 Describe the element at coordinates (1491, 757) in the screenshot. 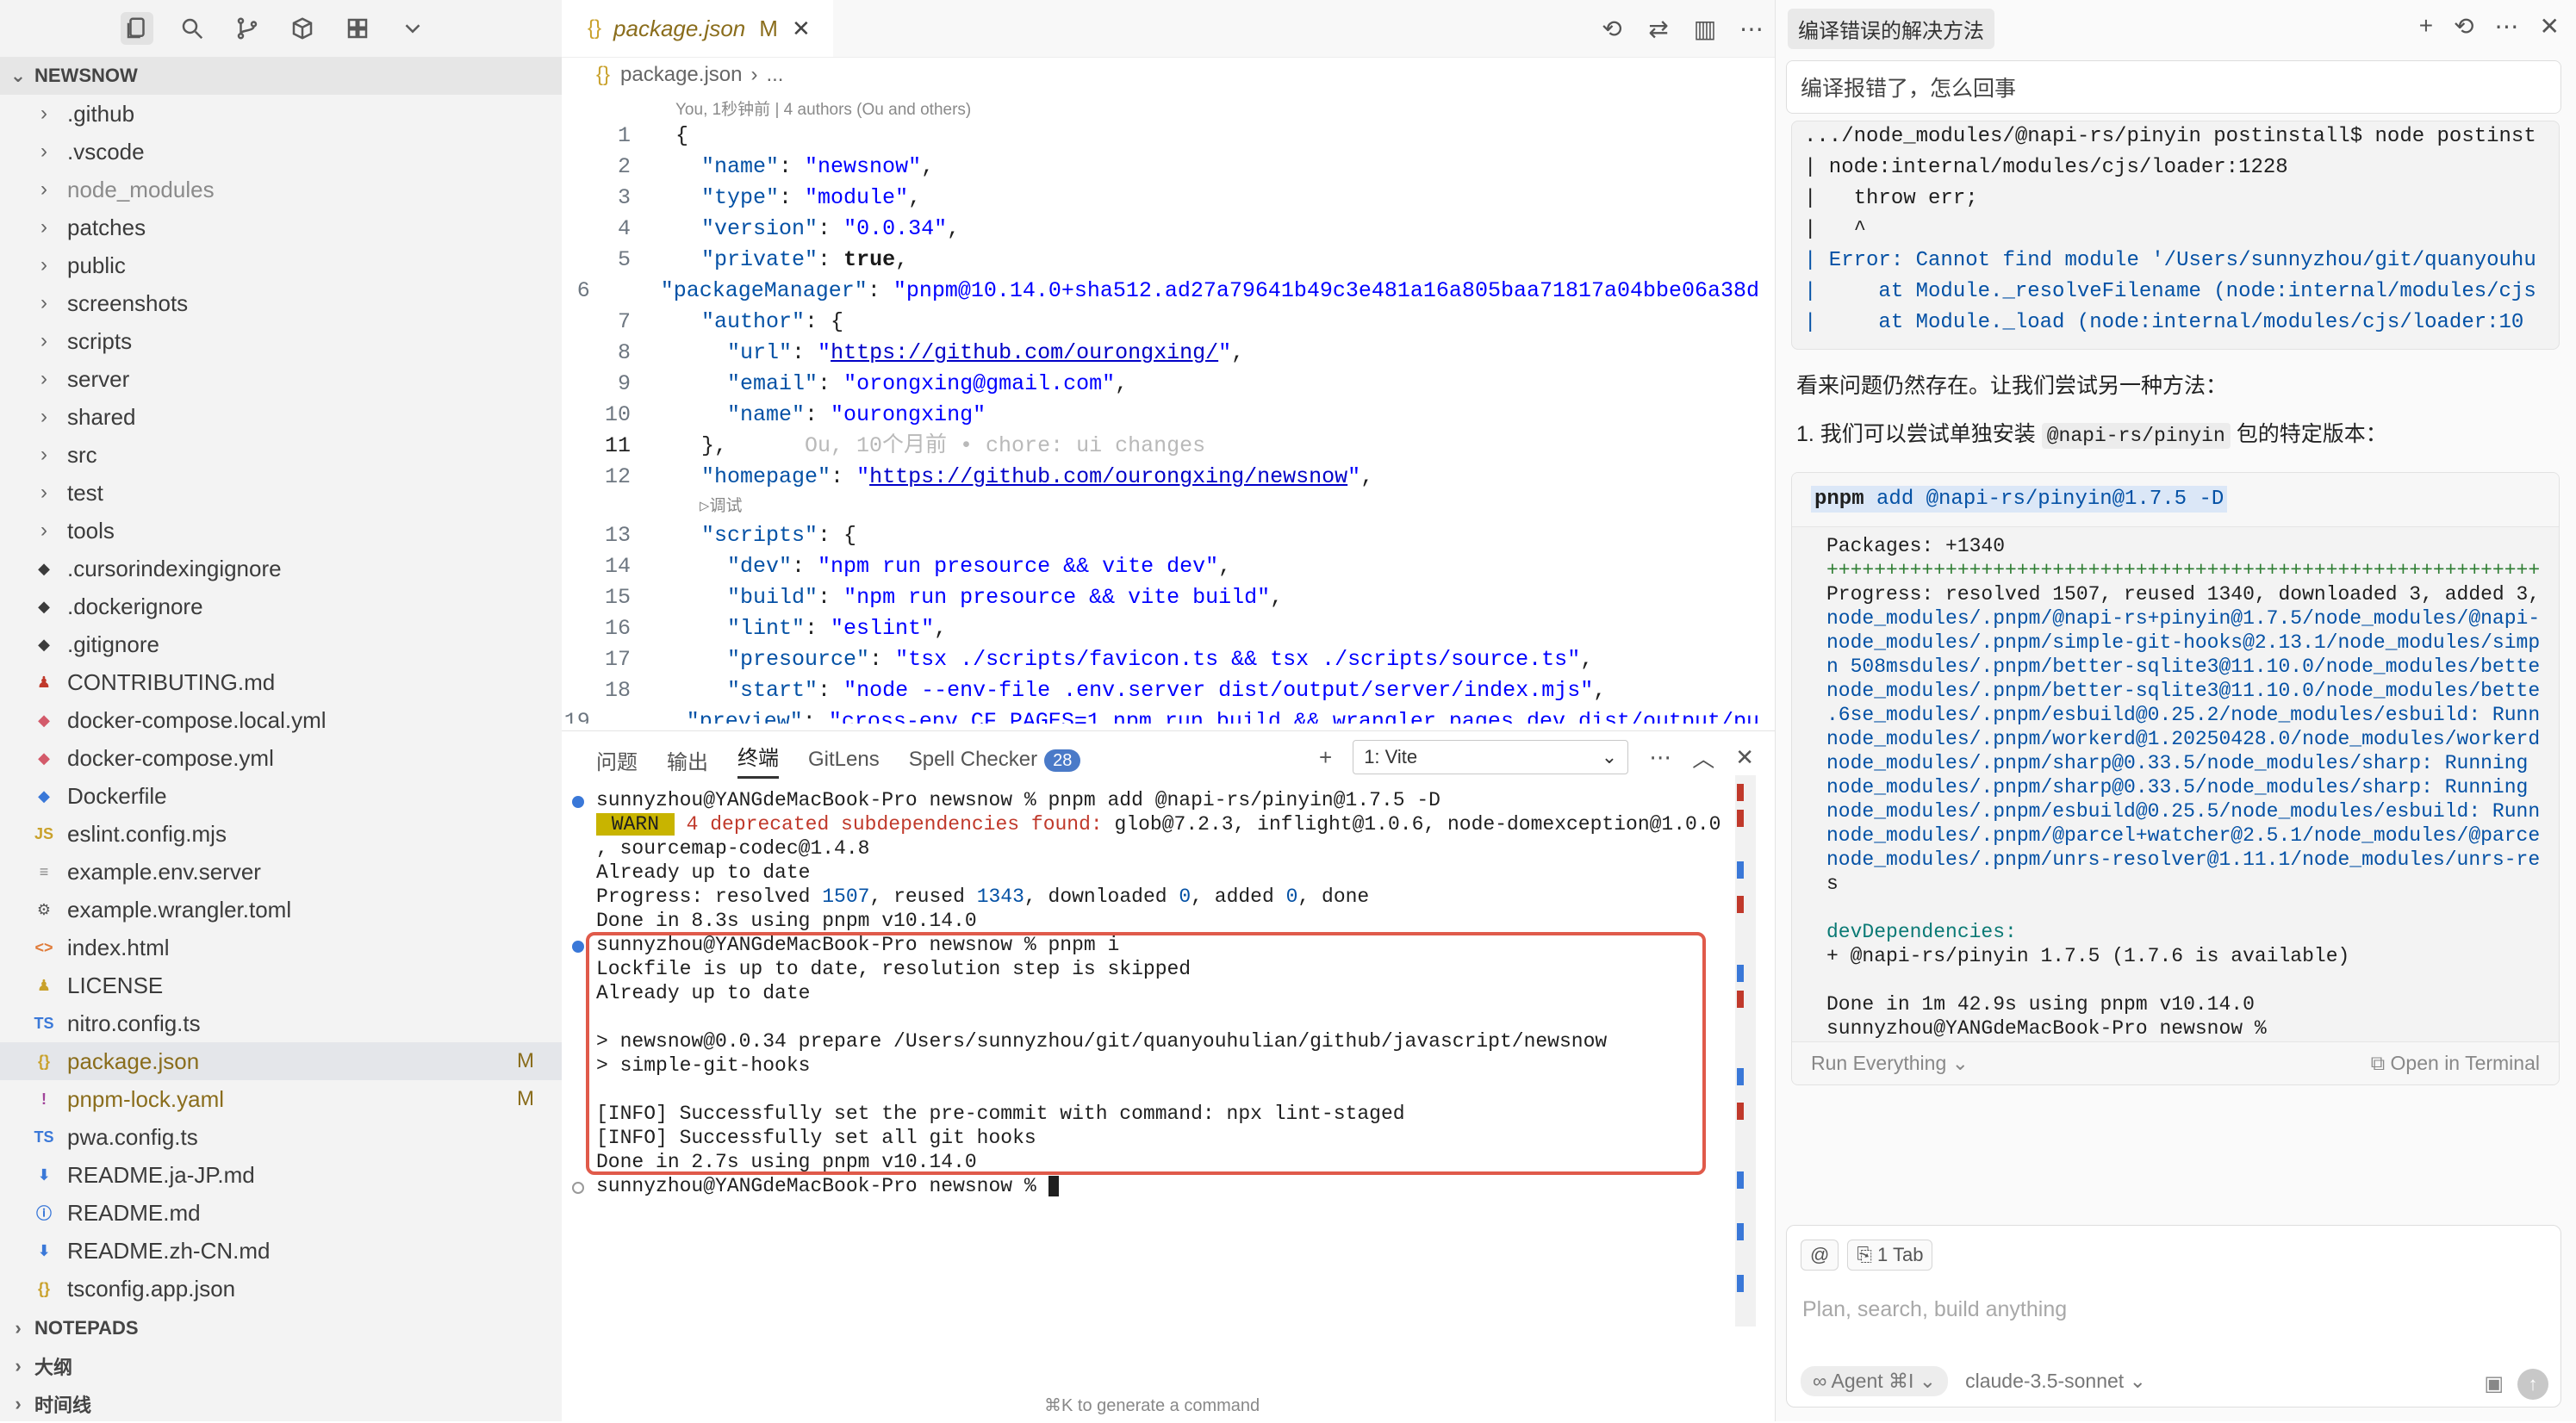

I see `terminal-select: 1: Vite ⌄` at that location.